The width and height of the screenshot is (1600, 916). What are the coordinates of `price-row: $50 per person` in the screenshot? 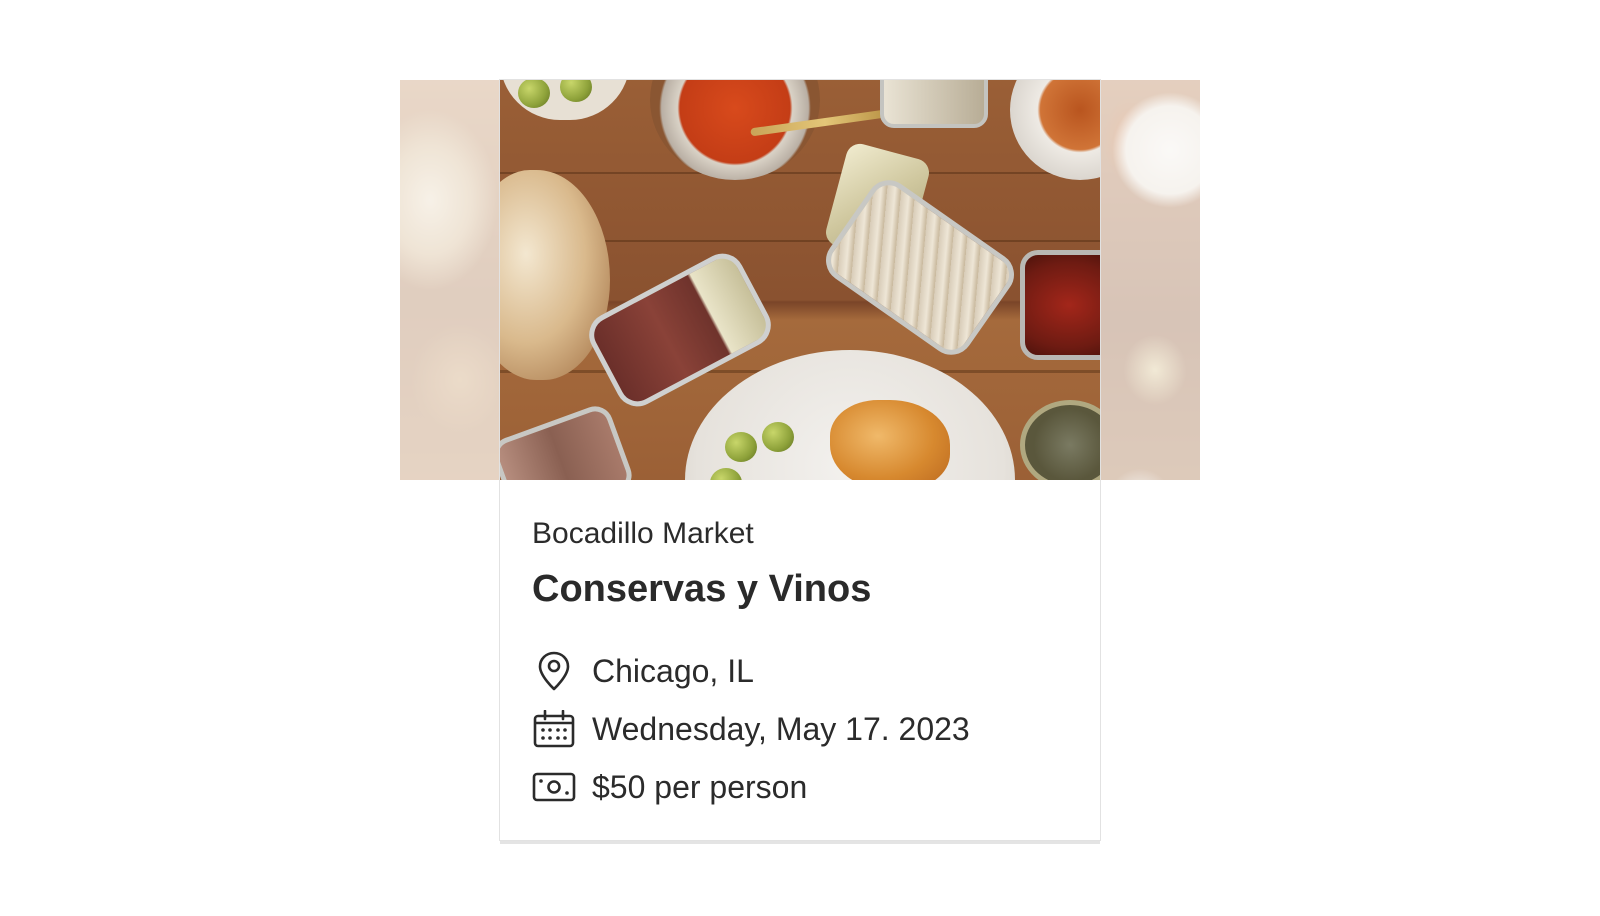 It's located at (800, 787).